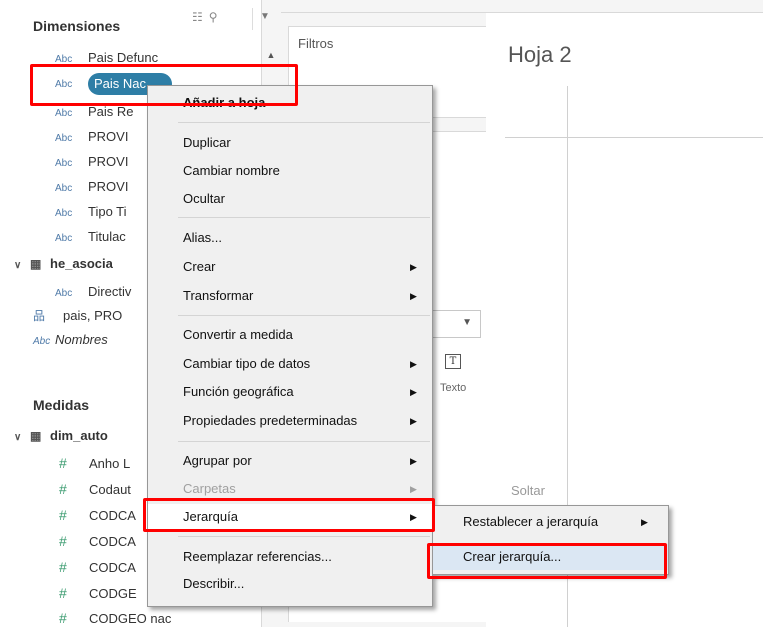  What do you see at coordinates (290, 296) in the screenshot?
I see `menu-item-transform: Transformar ▶` at bounding box center [290, 296].